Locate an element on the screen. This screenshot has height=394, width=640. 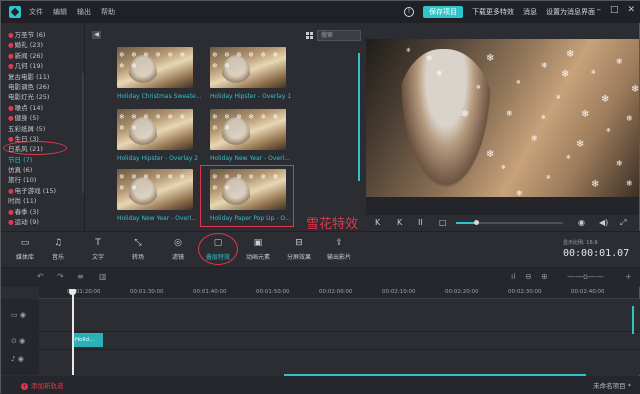
video-track-icon: ▭ ◉ is located at coordinates (18, 315).